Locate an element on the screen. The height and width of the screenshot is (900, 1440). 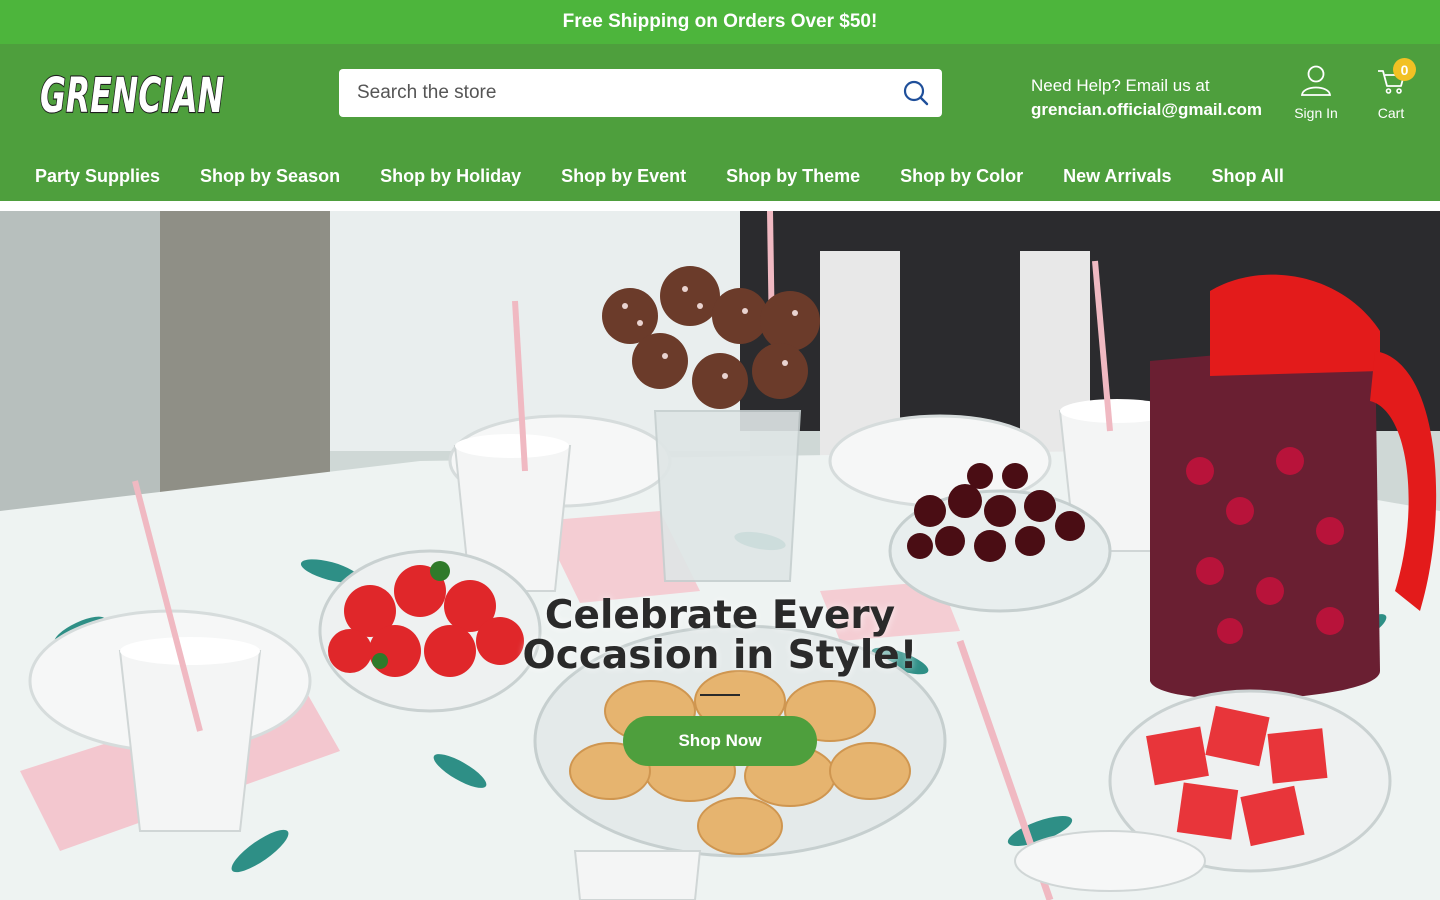
search-icon is located at coordinates (916, 93).